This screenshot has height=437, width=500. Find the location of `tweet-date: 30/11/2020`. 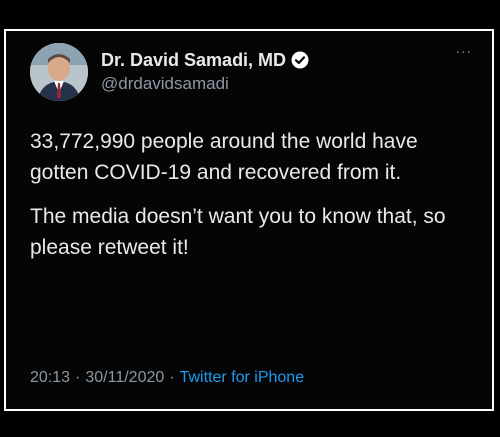

tweet-date: 30/11/2020 is located at coordinates (124, 377).